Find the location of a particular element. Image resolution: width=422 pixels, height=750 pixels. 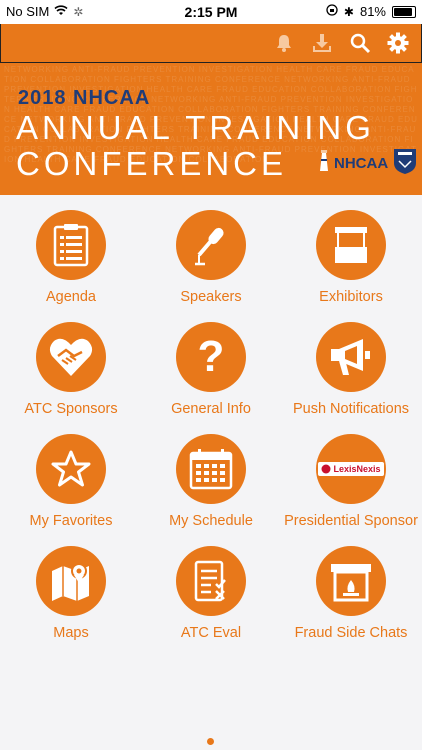

nhcaa-logo: NHCAA is located at coordinates (368, 163).